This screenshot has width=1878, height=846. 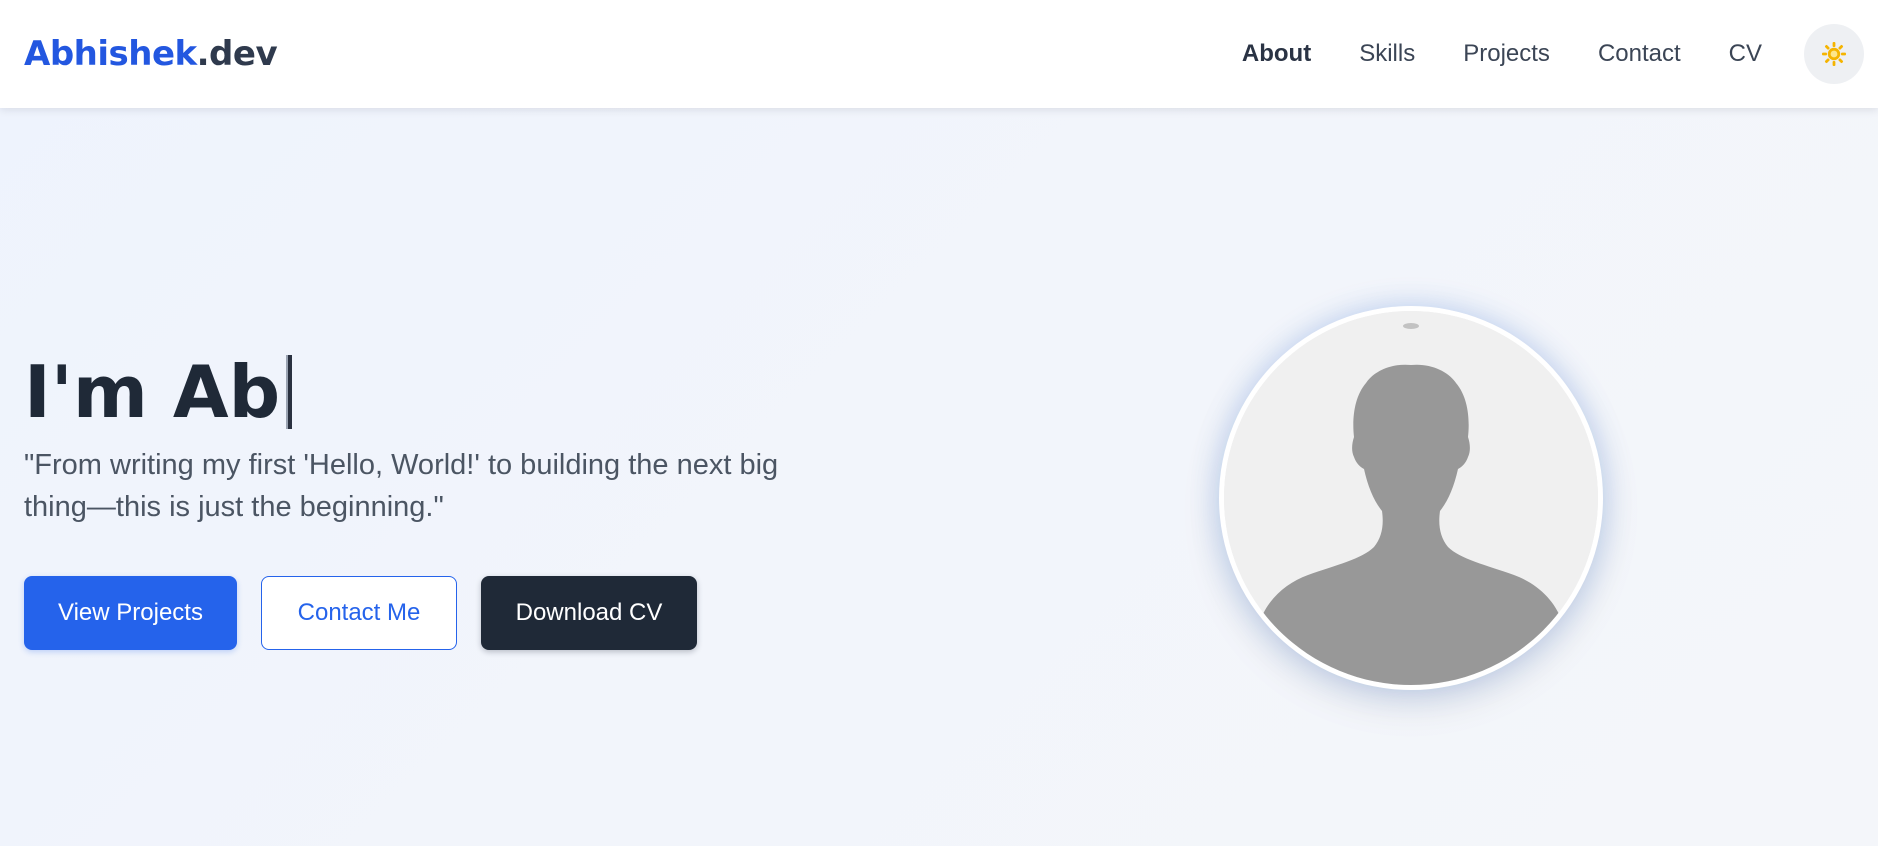 I want to click on hero-actions: View Projects Contact Me Download CV, so click(x=372, y=613).